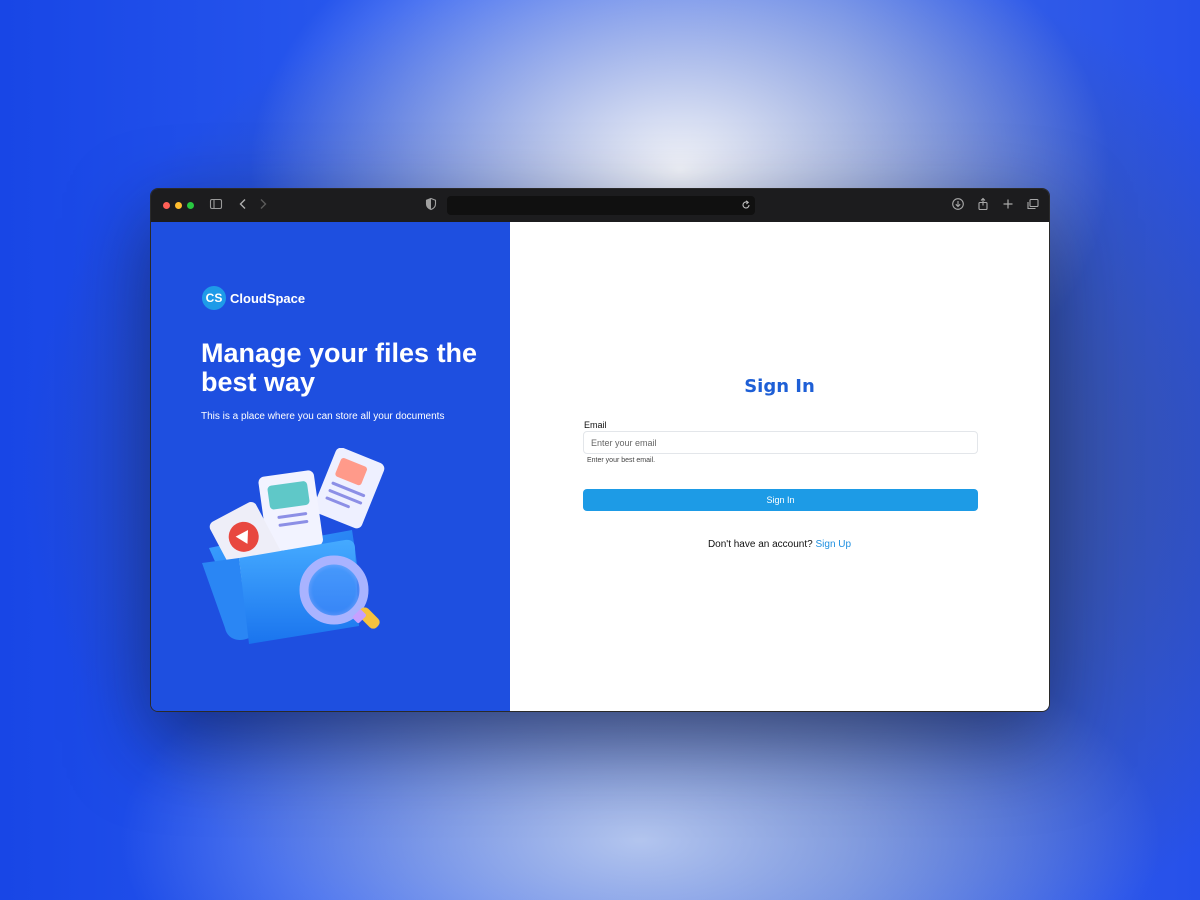  Describe the element at coordinates (958, 206) in the screenshot. I see `download-icon` at that location.